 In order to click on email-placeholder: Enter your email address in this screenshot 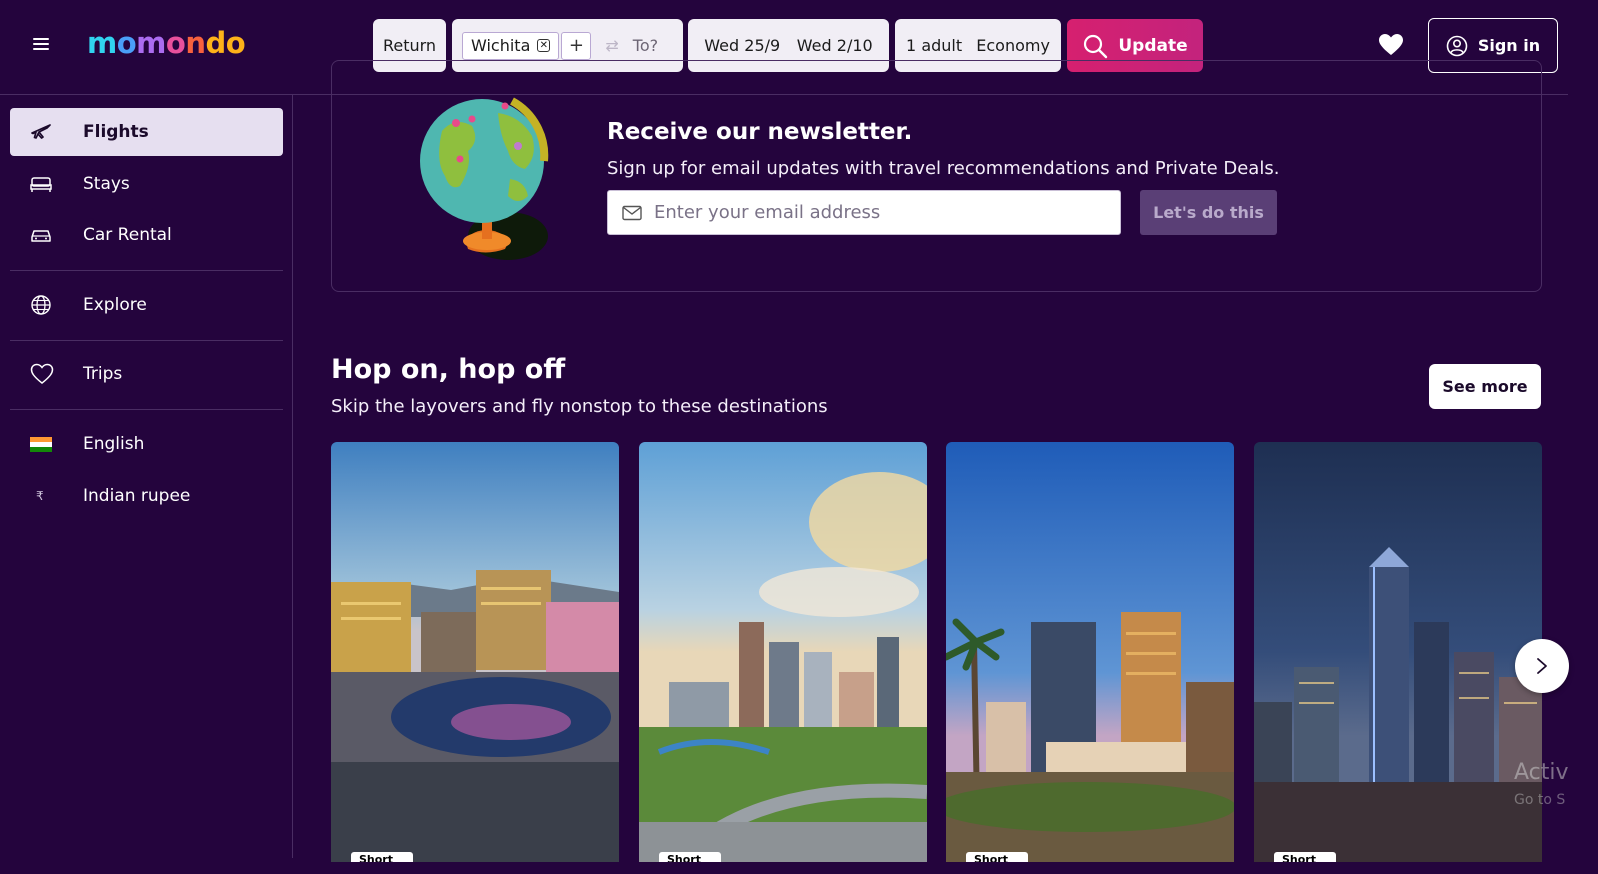, I will do `click(767, 212)`.